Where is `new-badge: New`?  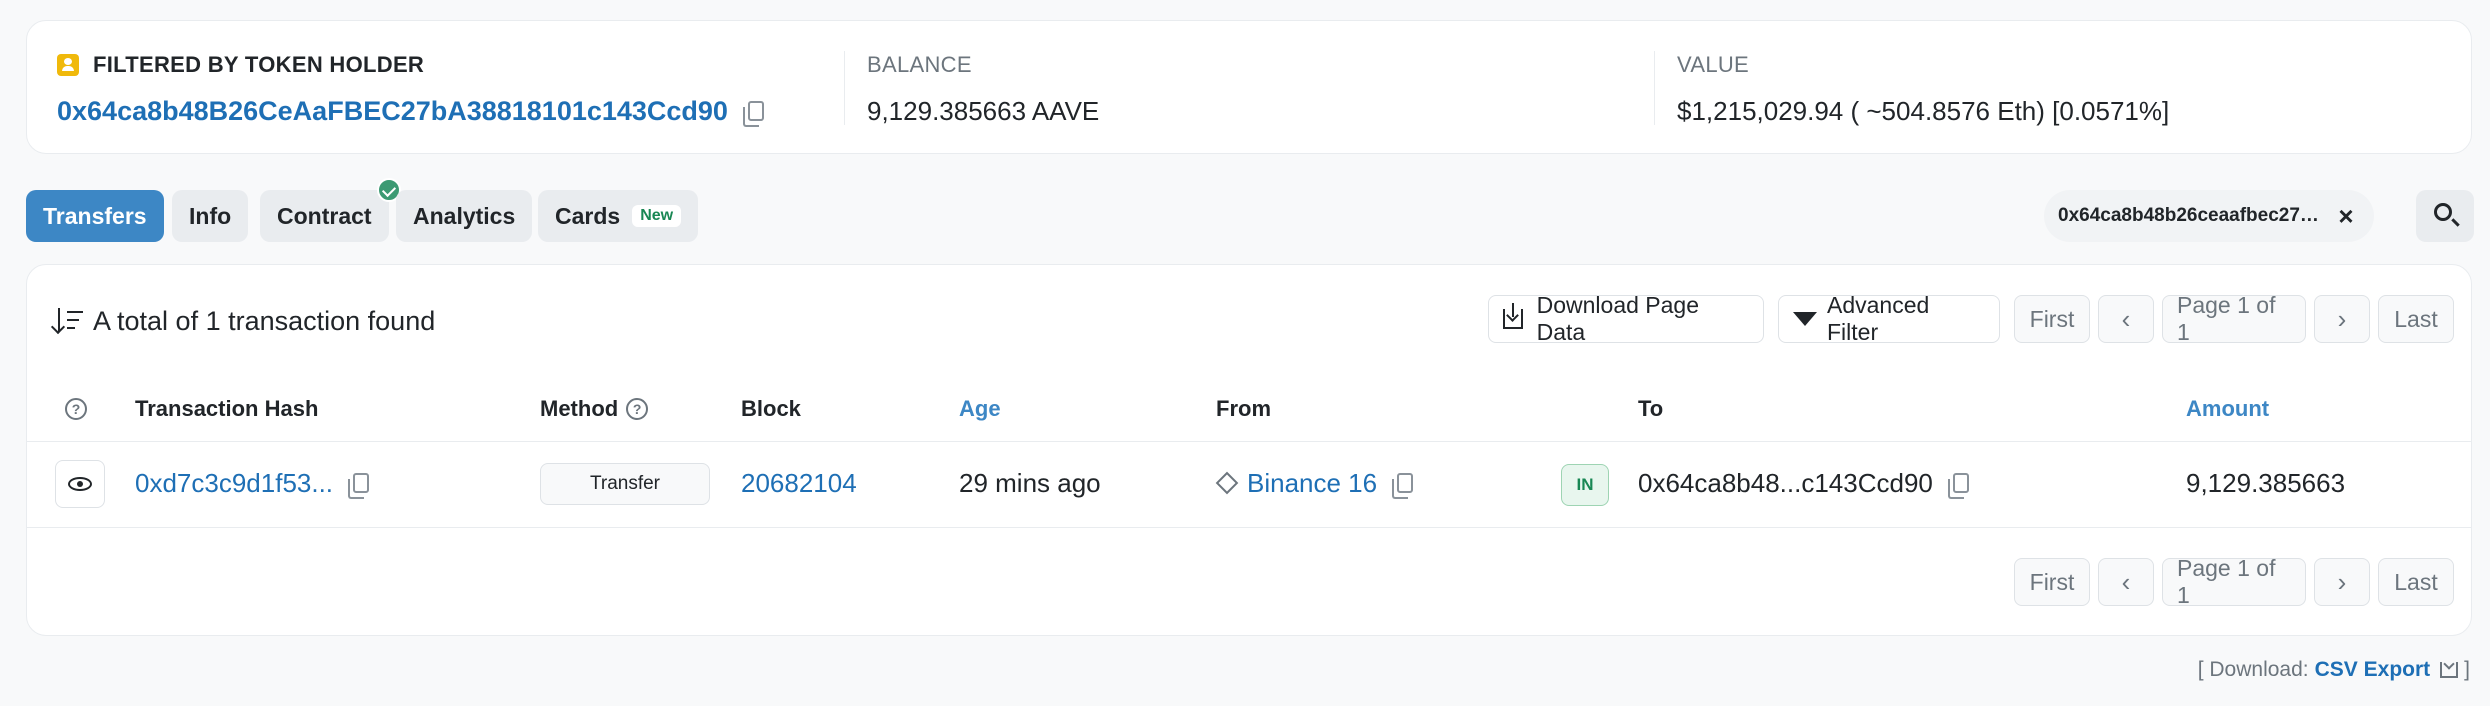 new-badge: New is located at coordinates (657, 216).